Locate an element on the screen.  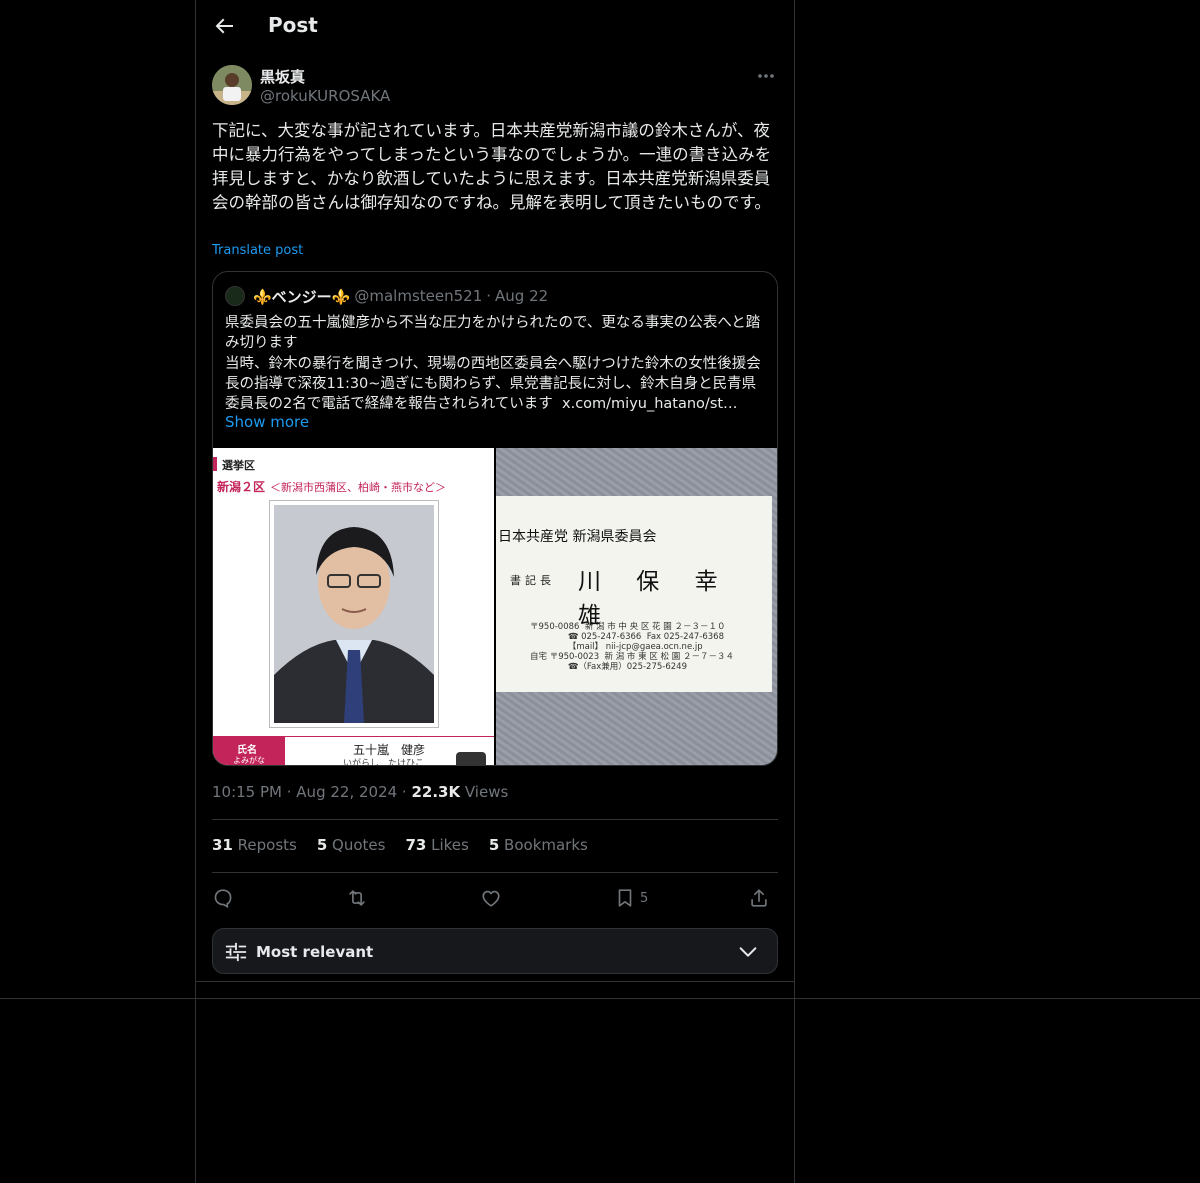
engagement-stats: 31 Reposts 5 Quotes 73 Likes 5 Bookmarks is located at coordinates (400, 845).